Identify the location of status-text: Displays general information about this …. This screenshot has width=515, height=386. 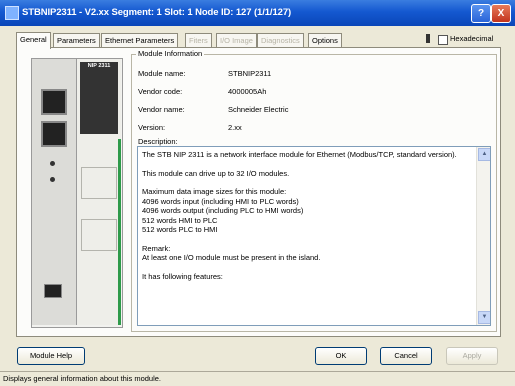
(82, 378).